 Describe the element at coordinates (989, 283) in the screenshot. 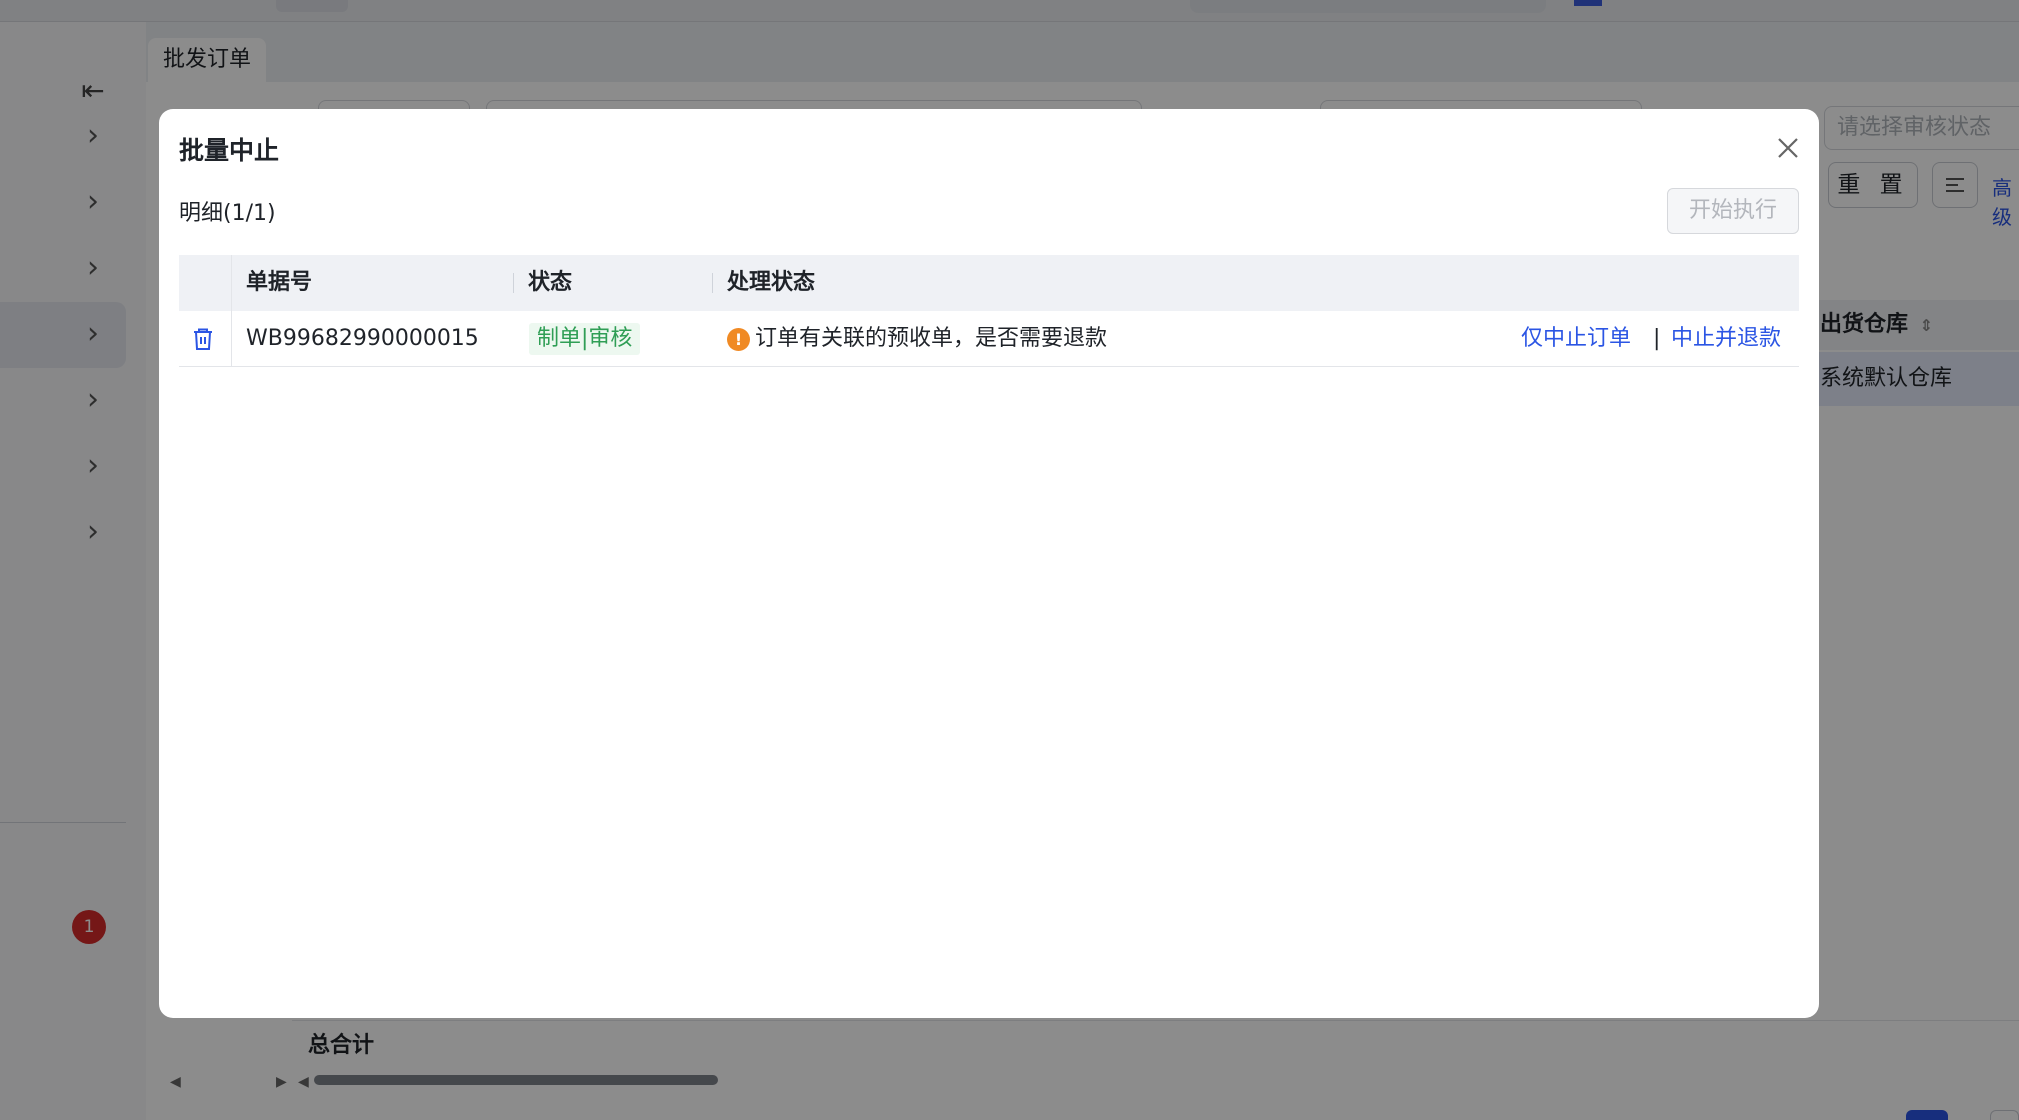

I see `table-header: 单据号 状态 处理状态` at that location.